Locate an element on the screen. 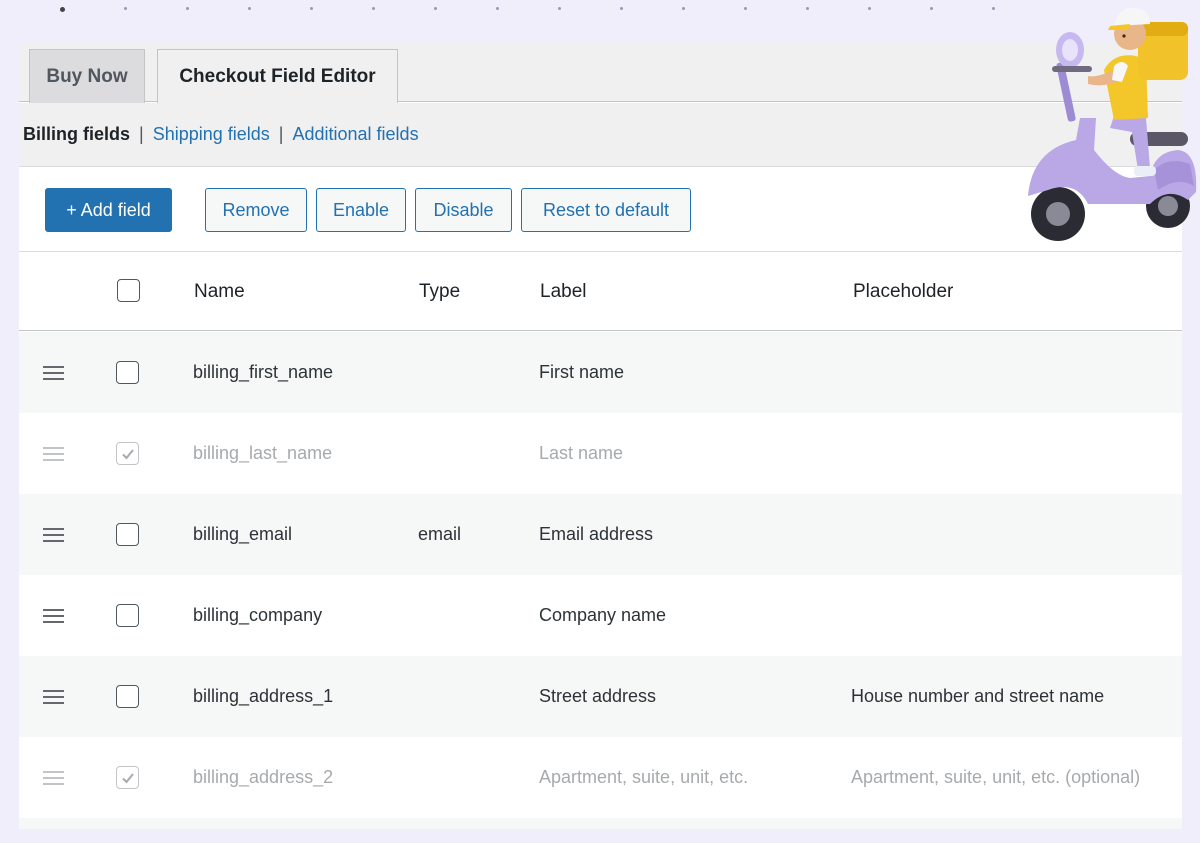  table-row: billing_first_name First name is located at coordinates (600, 372).